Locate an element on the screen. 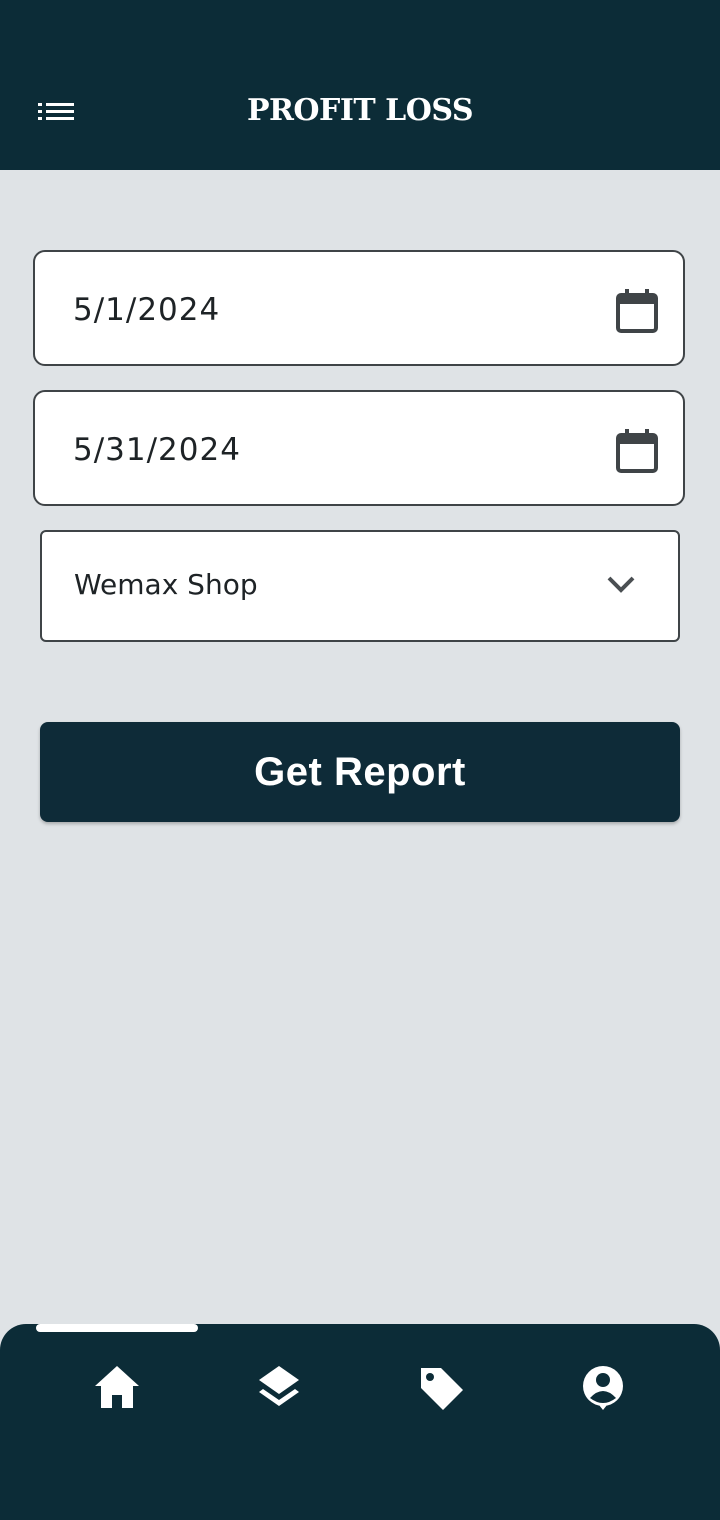  nav-account is located at coordinates (603, 1388).